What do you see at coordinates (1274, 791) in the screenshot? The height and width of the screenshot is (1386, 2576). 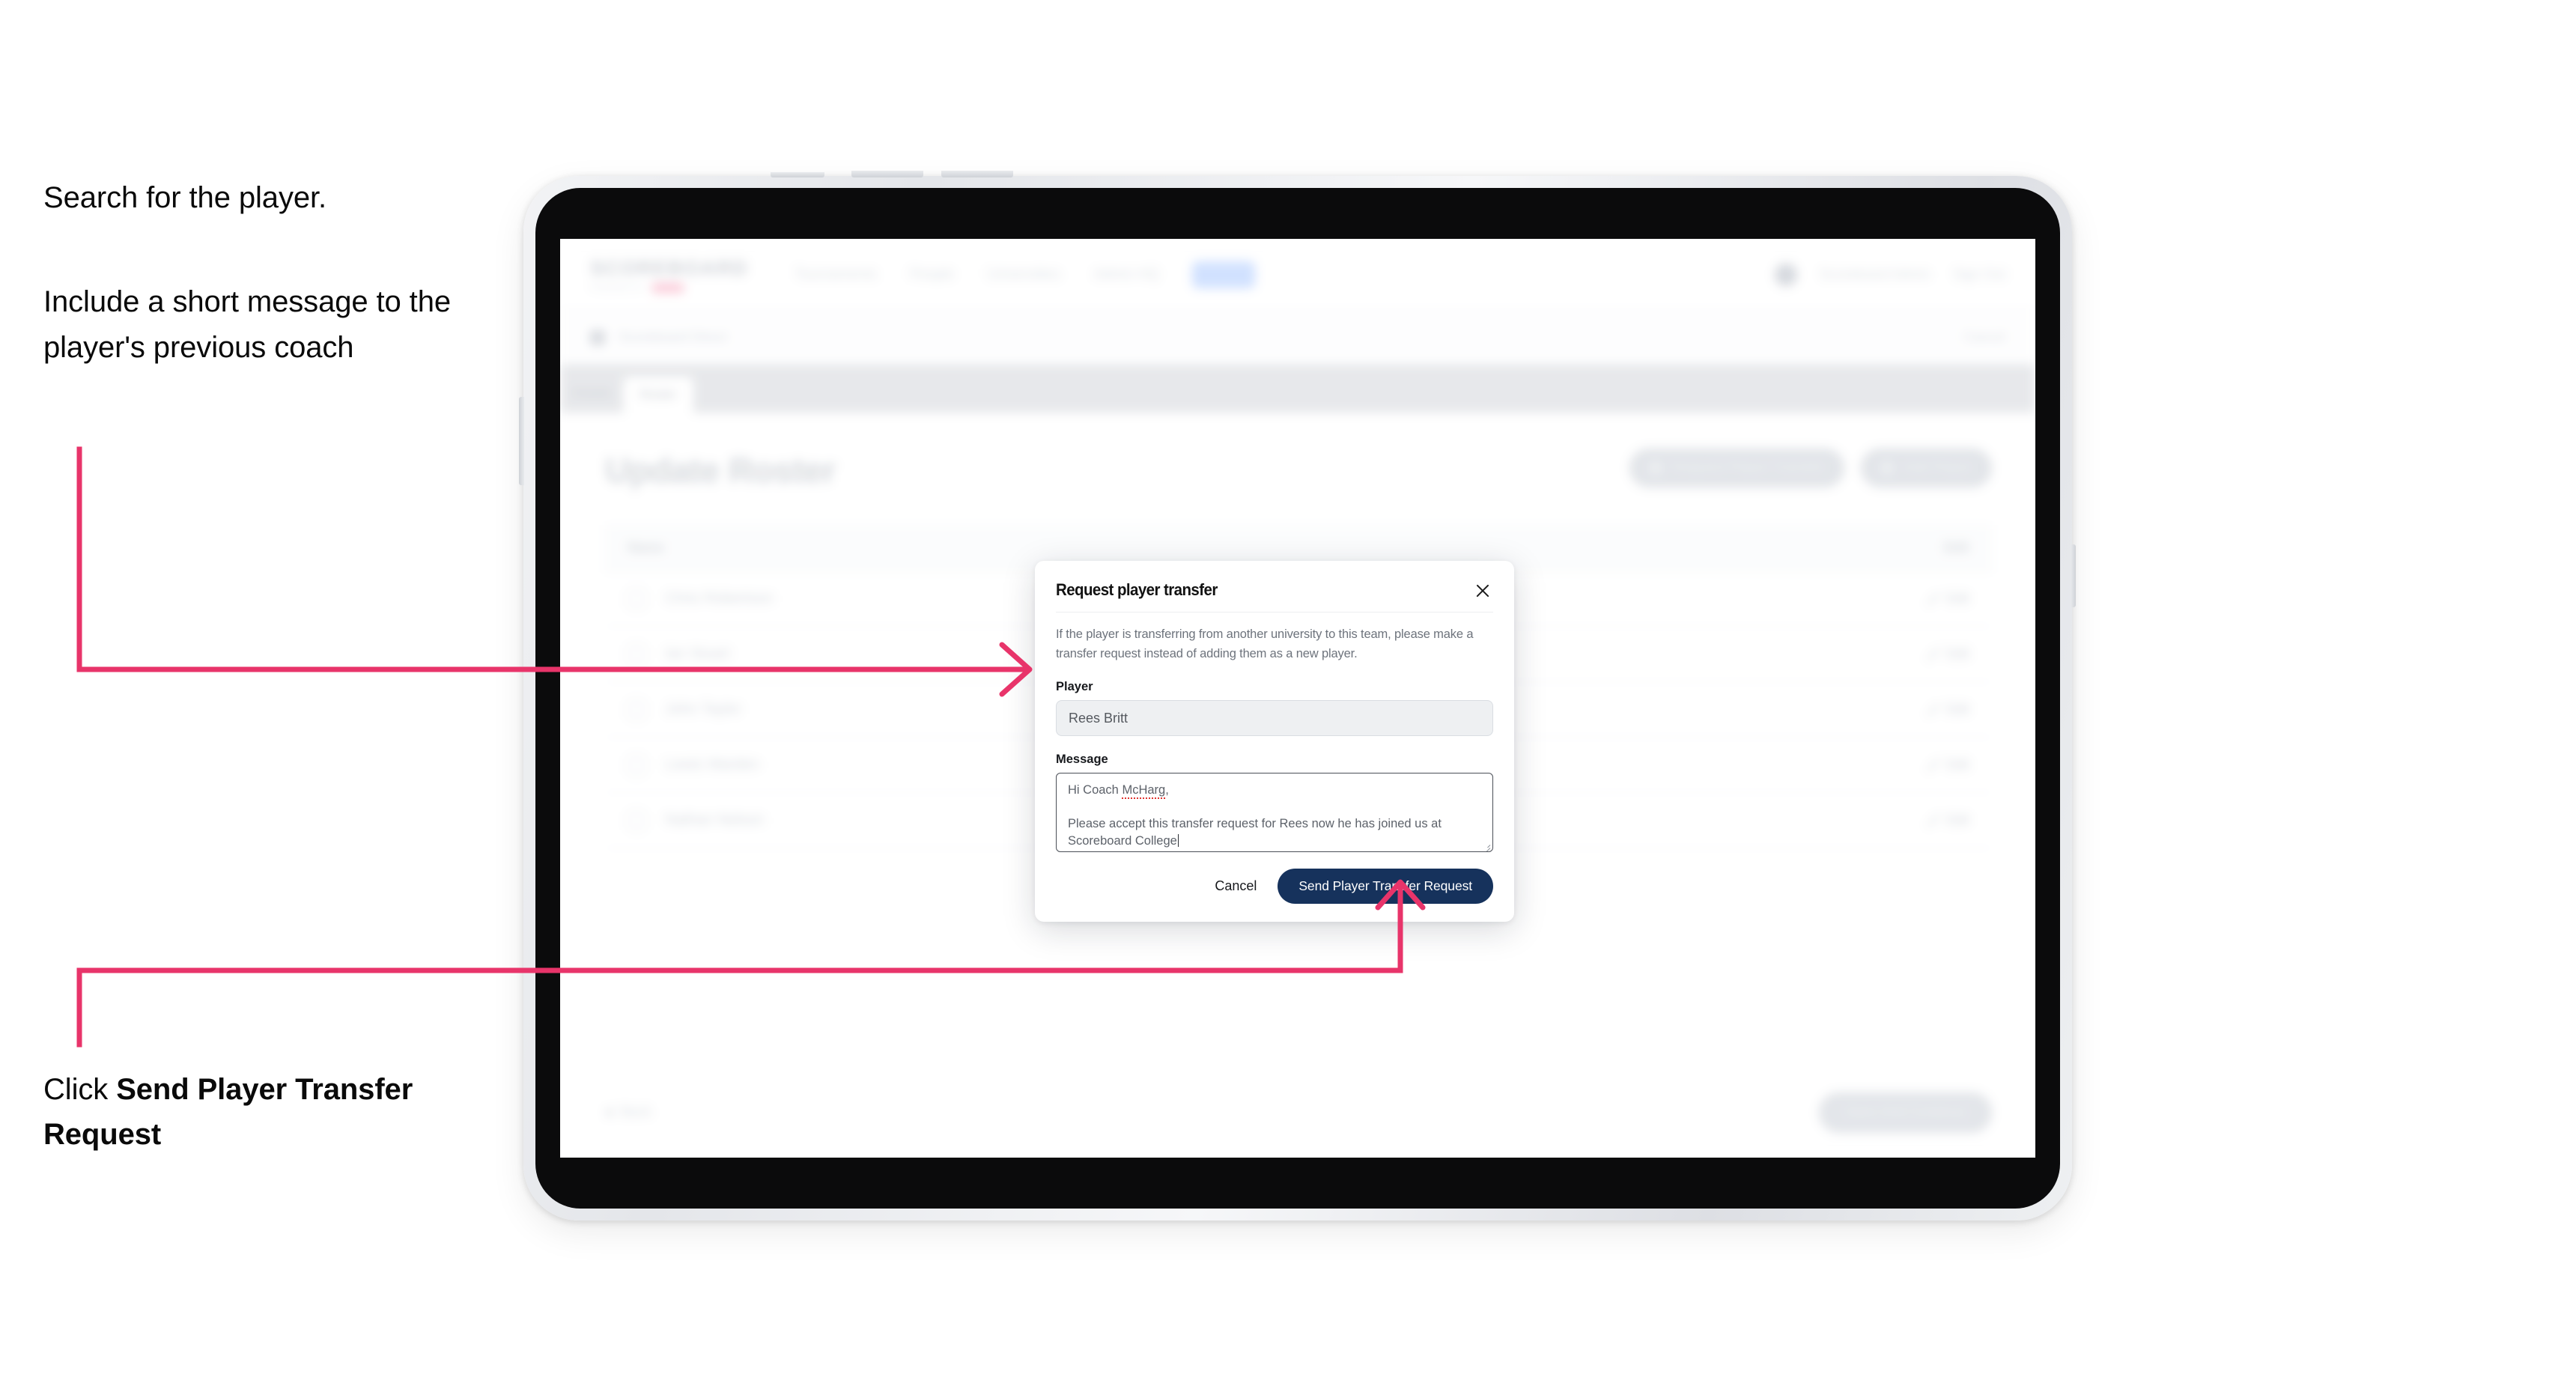 I see `message-line-1: Hi Coach McHarg,` at bounding box center [1274, 791].